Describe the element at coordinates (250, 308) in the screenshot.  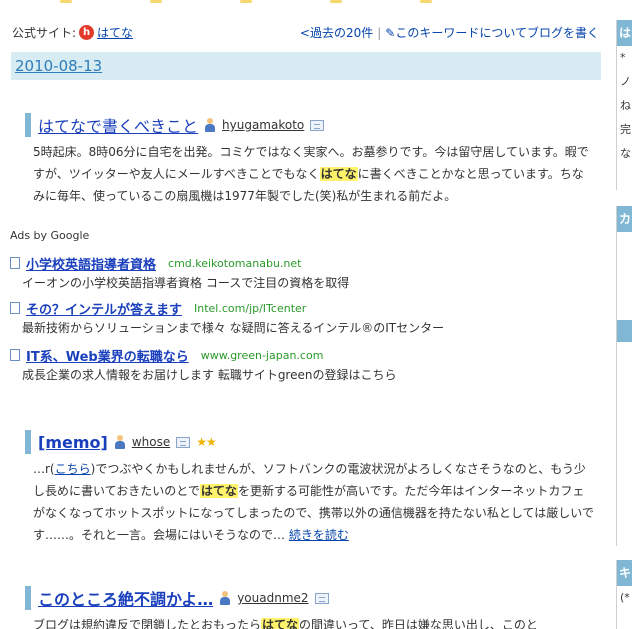
I see `ad-url: Intel.com/jp/ITcenter` at that location.